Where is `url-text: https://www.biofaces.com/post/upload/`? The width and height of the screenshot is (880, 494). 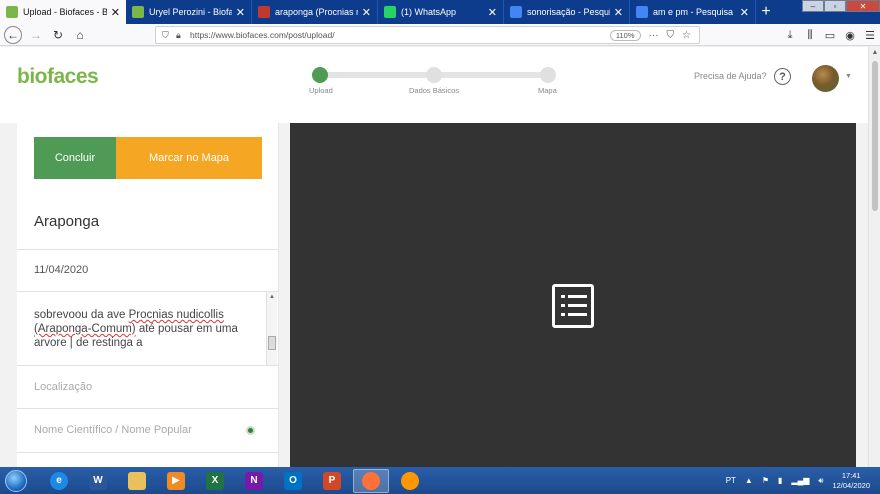 url-text: https://www.biofaces.com/post/upload/ is located at coordinates (400, 35).